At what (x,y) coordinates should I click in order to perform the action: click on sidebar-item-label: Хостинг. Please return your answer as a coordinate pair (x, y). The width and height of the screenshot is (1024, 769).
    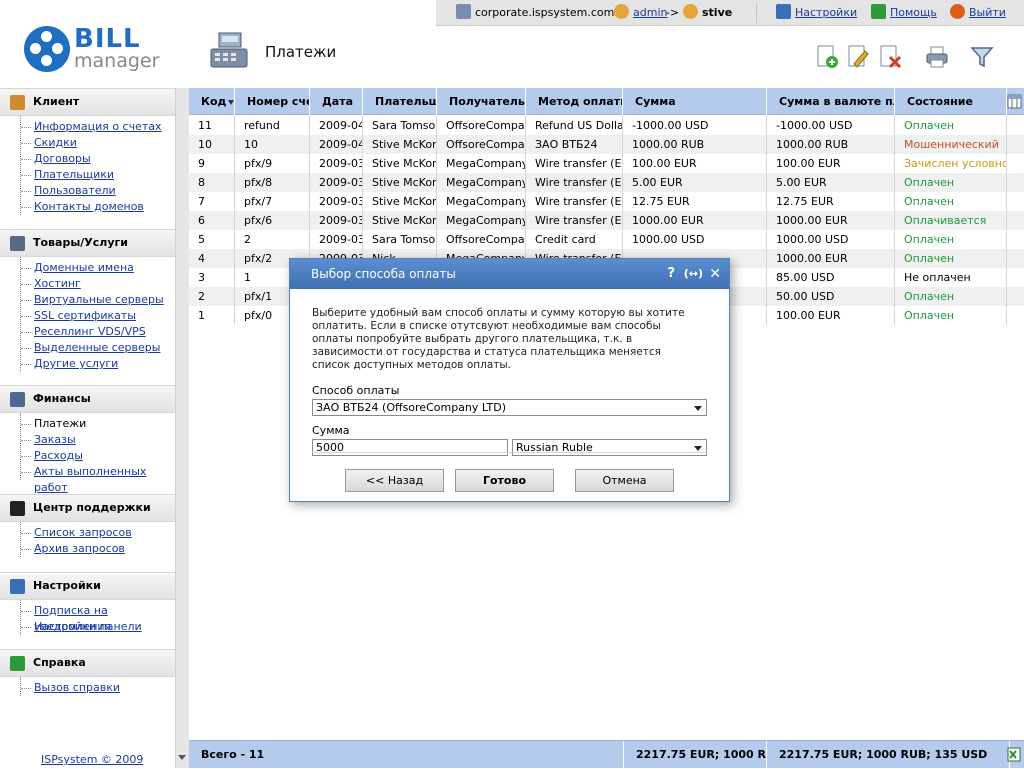
    Looking at the image, I should click on (57, 283).